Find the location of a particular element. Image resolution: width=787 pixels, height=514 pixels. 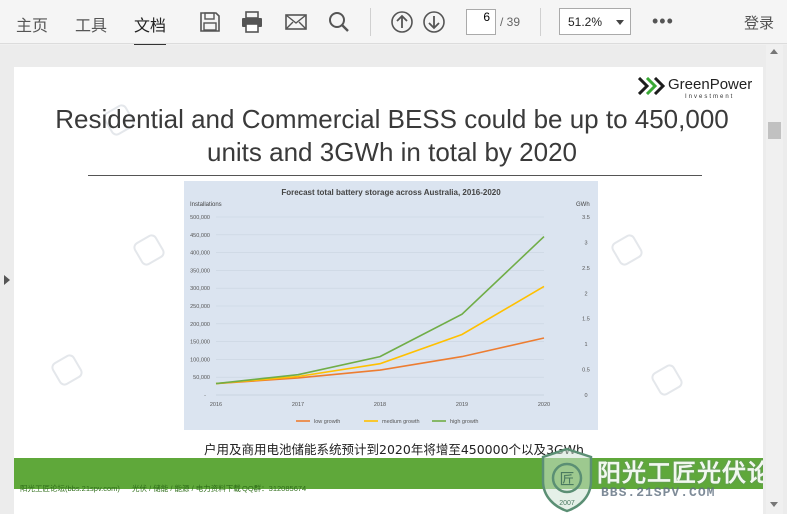

zoom-select: 51.2% is located at coordinates (595, 21).